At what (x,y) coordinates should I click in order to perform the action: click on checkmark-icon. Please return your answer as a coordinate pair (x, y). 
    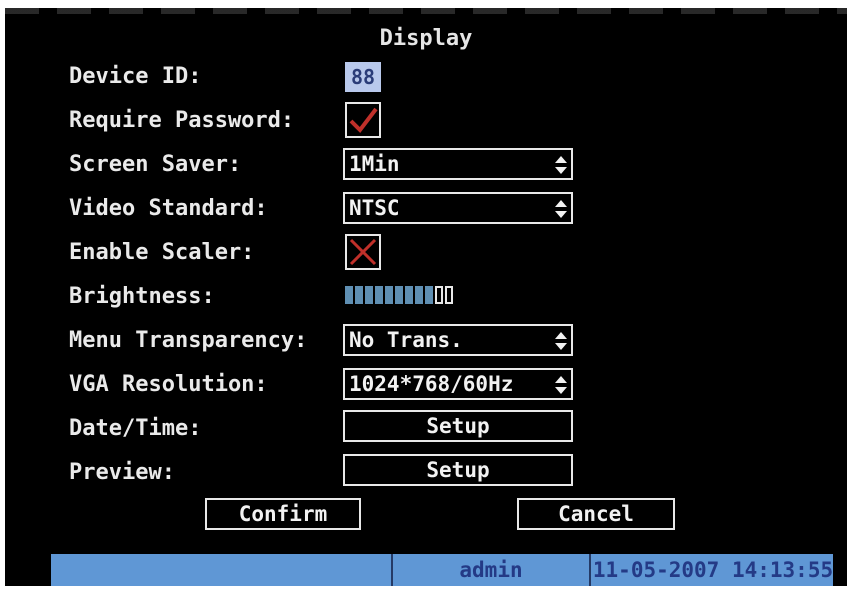
    Looking at the image, I should click on (363, 120).